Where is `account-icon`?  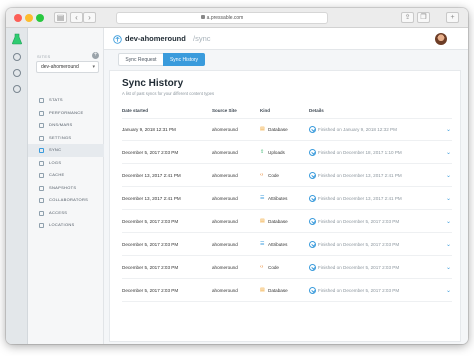 account-icon is located at coordinates (17, 89).